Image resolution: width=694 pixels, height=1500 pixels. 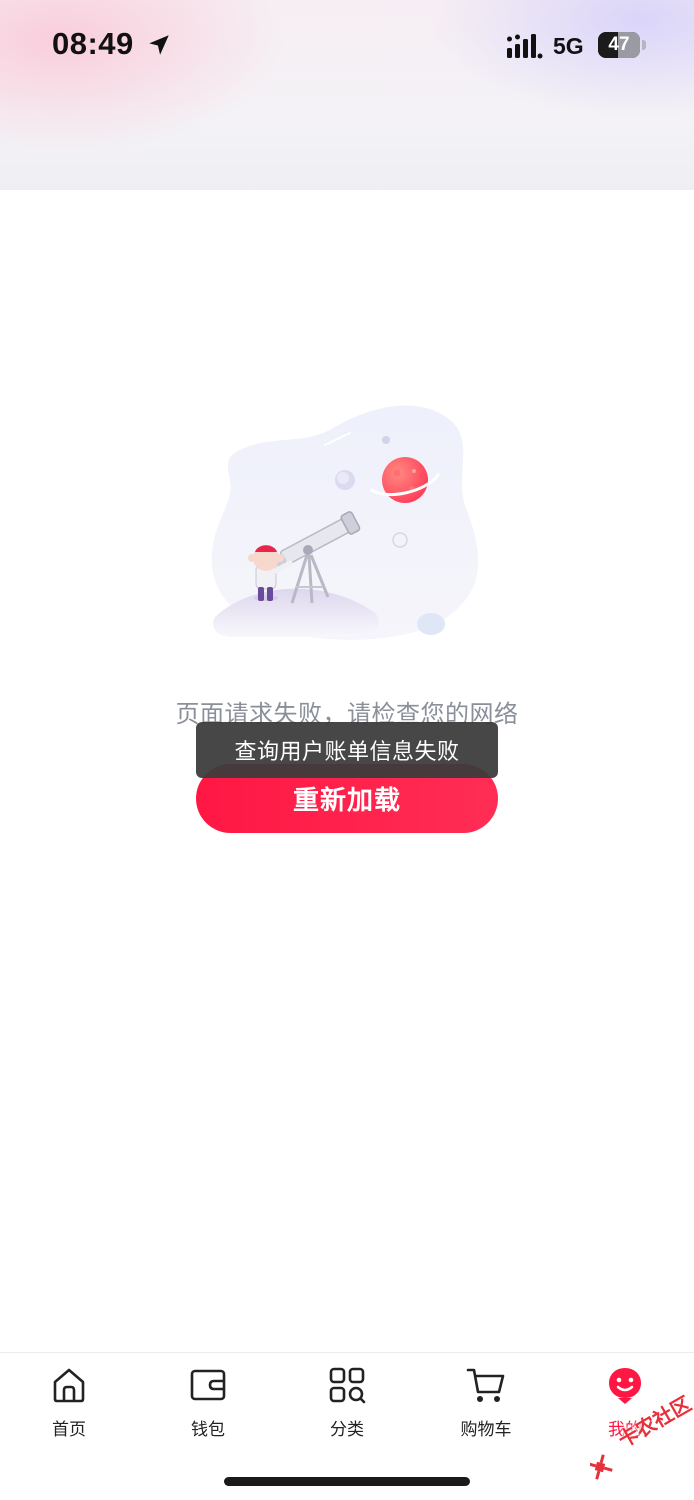 What do you see at coordinates (93, 43) in the screenshot?
I see `status-time: 08:49` at bounding box center [93, 43].